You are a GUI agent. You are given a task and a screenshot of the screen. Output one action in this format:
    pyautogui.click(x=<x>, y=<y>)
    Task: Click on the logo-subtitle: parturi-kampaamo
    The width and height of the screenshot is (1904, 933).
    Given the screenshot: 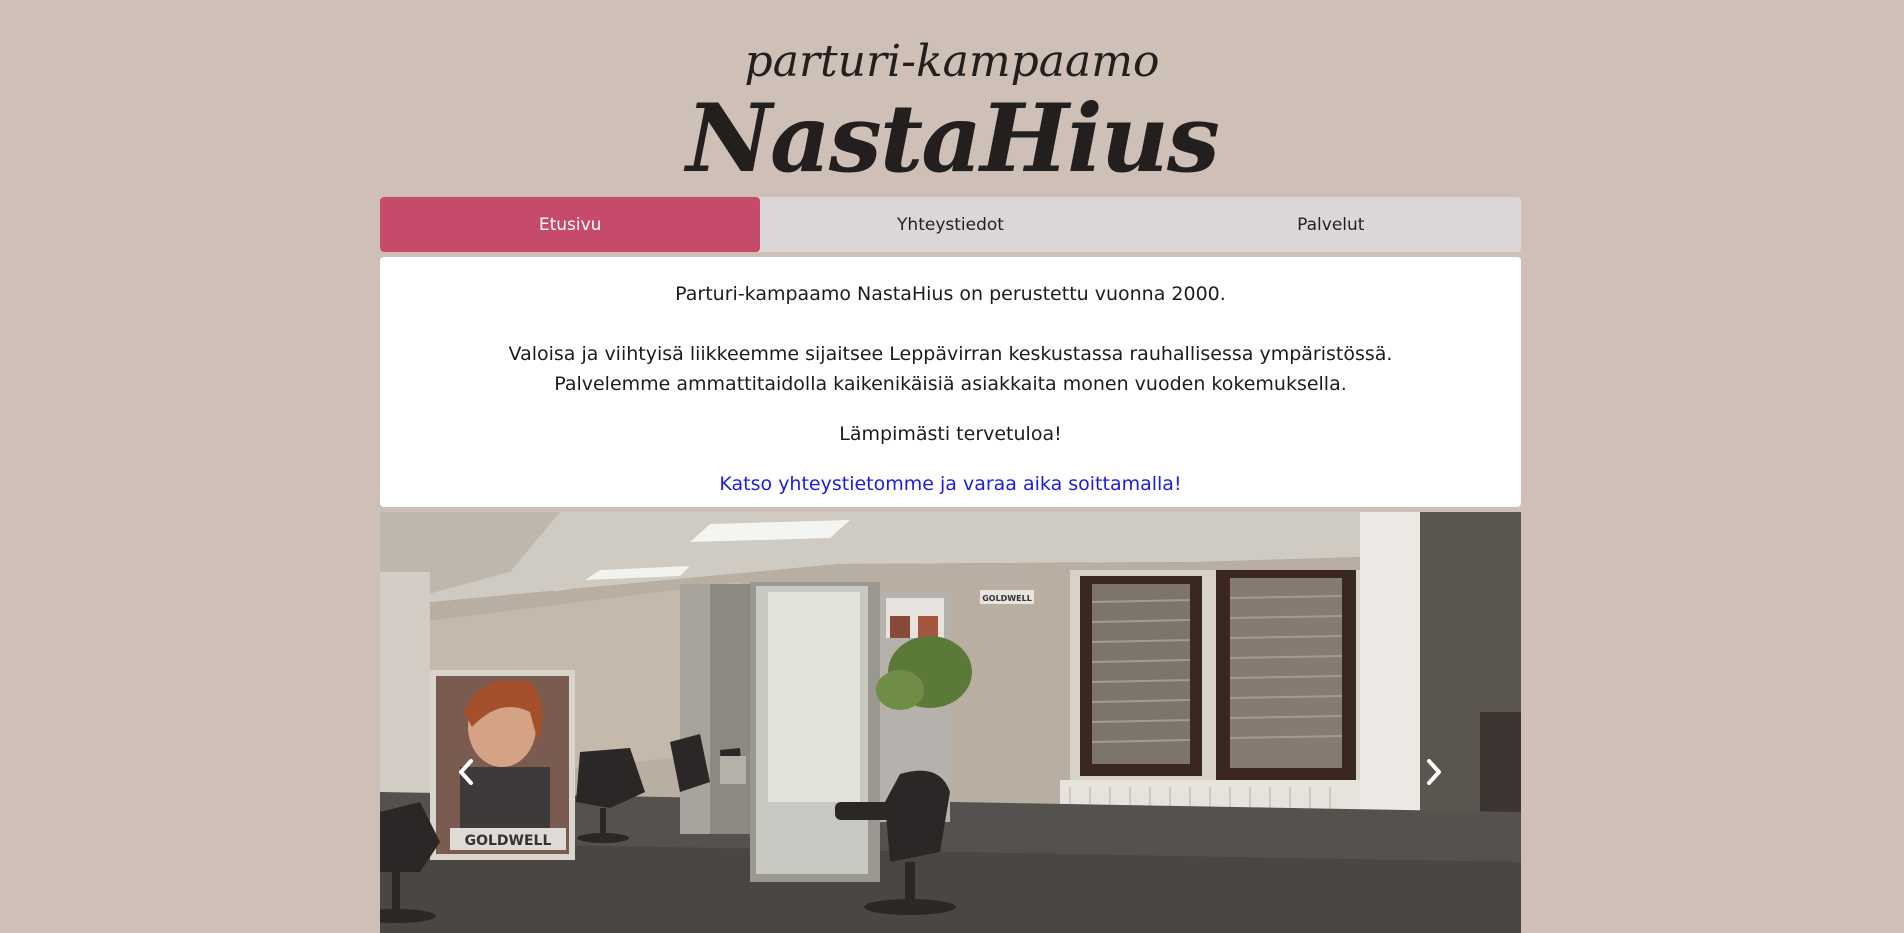 What is the action you would take?
    pyautogui.click(x=952, y=61)
    